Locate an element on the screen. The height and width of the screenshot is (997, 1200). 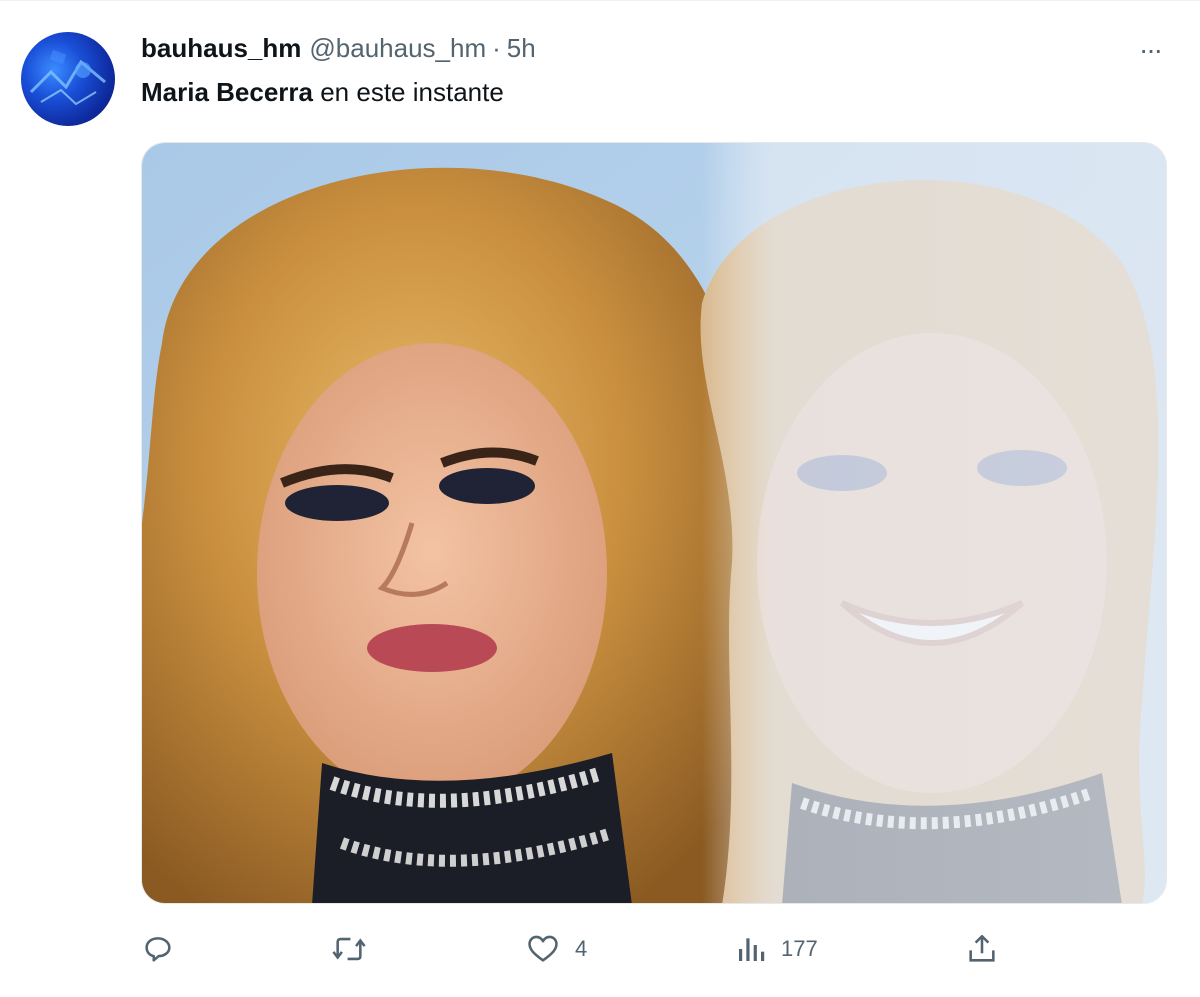
share-button is located at coordinates (982, 949).